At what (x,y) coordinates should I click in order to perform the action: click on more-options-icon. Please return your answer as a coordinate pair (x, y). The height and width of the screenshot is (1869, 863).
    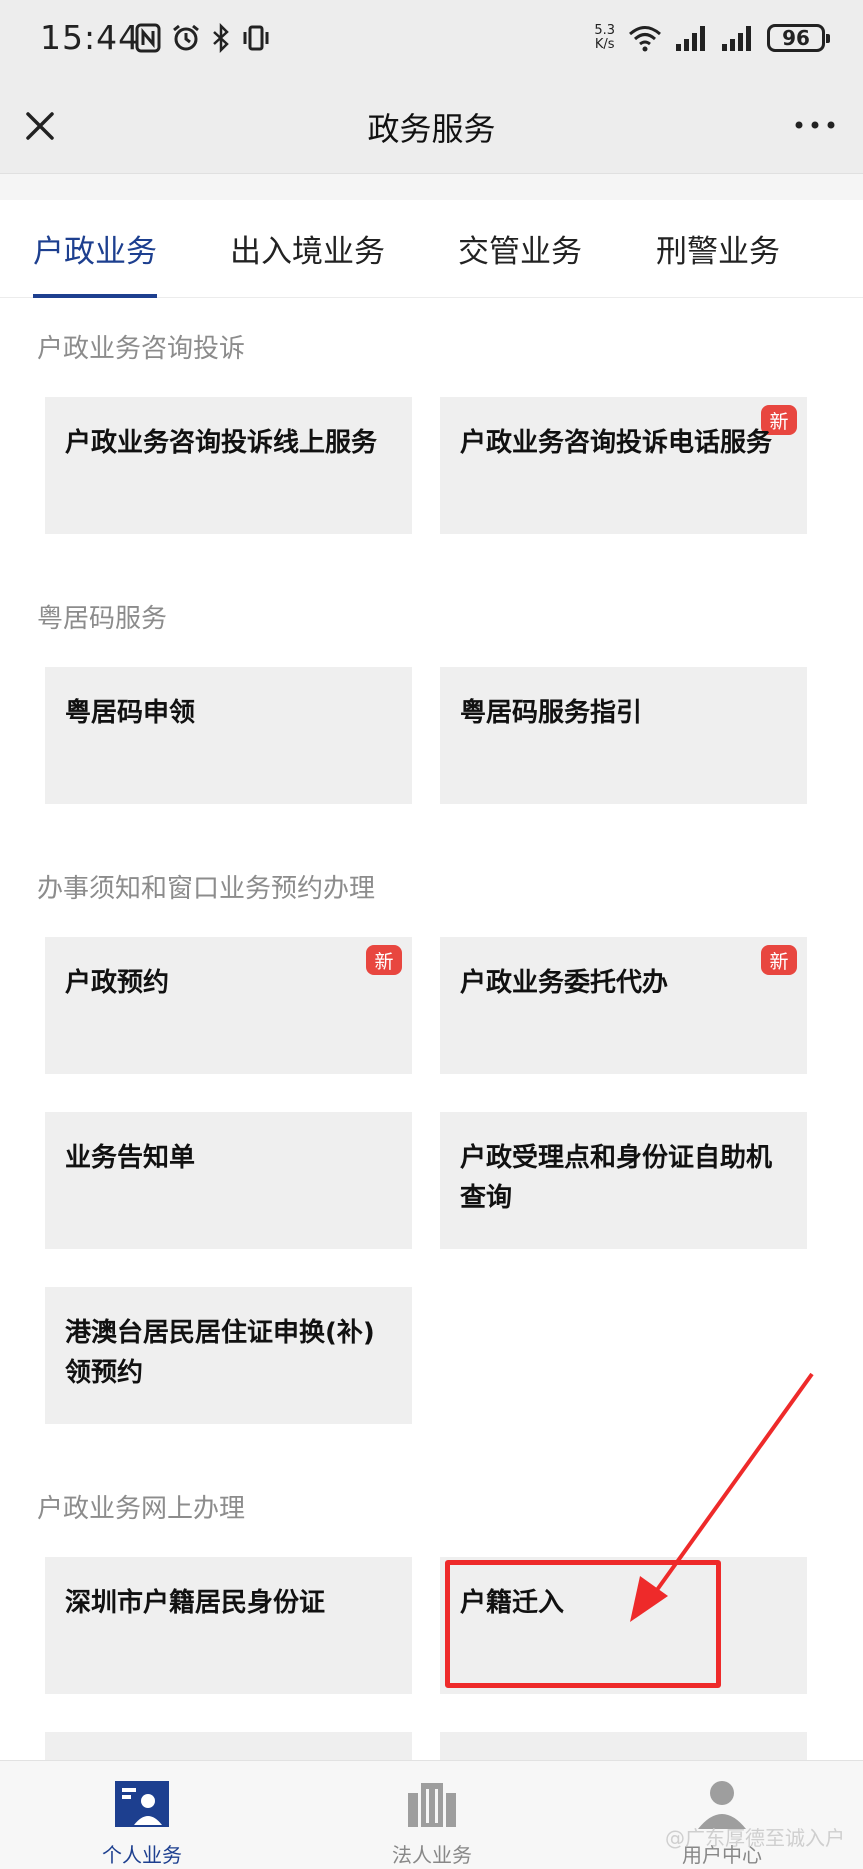
    Looking at the image, I should click on (815, 125).